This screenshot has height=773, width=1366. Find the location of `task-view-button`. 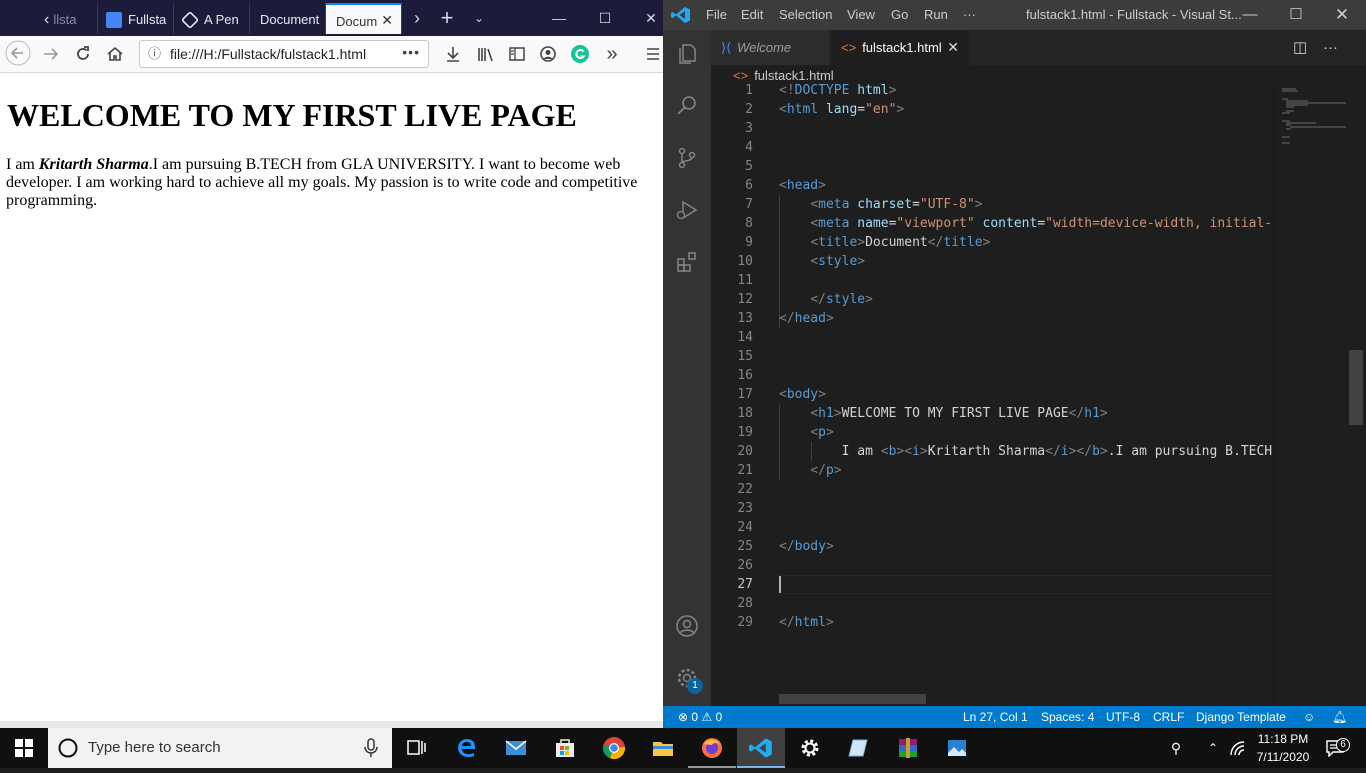

task-view-button is located at coordinates (416, 748).